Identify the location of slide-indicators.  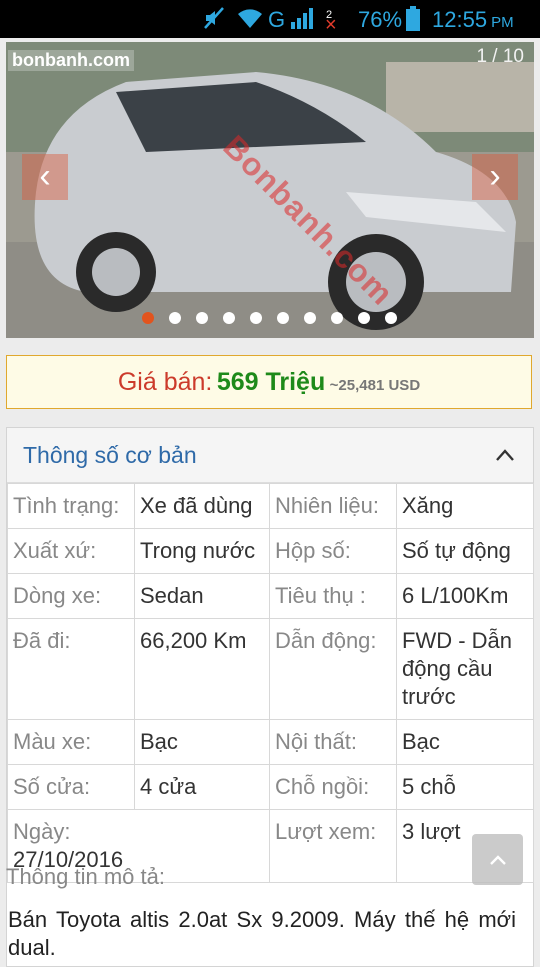
(277, 319).